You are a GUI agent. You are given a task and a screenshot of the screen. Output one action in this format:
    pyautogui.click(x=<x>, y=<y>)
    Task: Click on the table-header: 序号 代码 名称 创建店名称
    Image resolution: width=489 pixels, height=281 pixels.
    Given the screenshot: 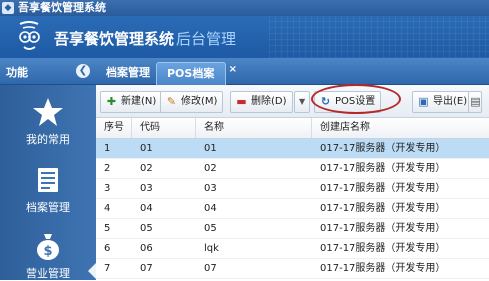 What is the action you would take?
    pyautogui.click(x=292, y=128)
    